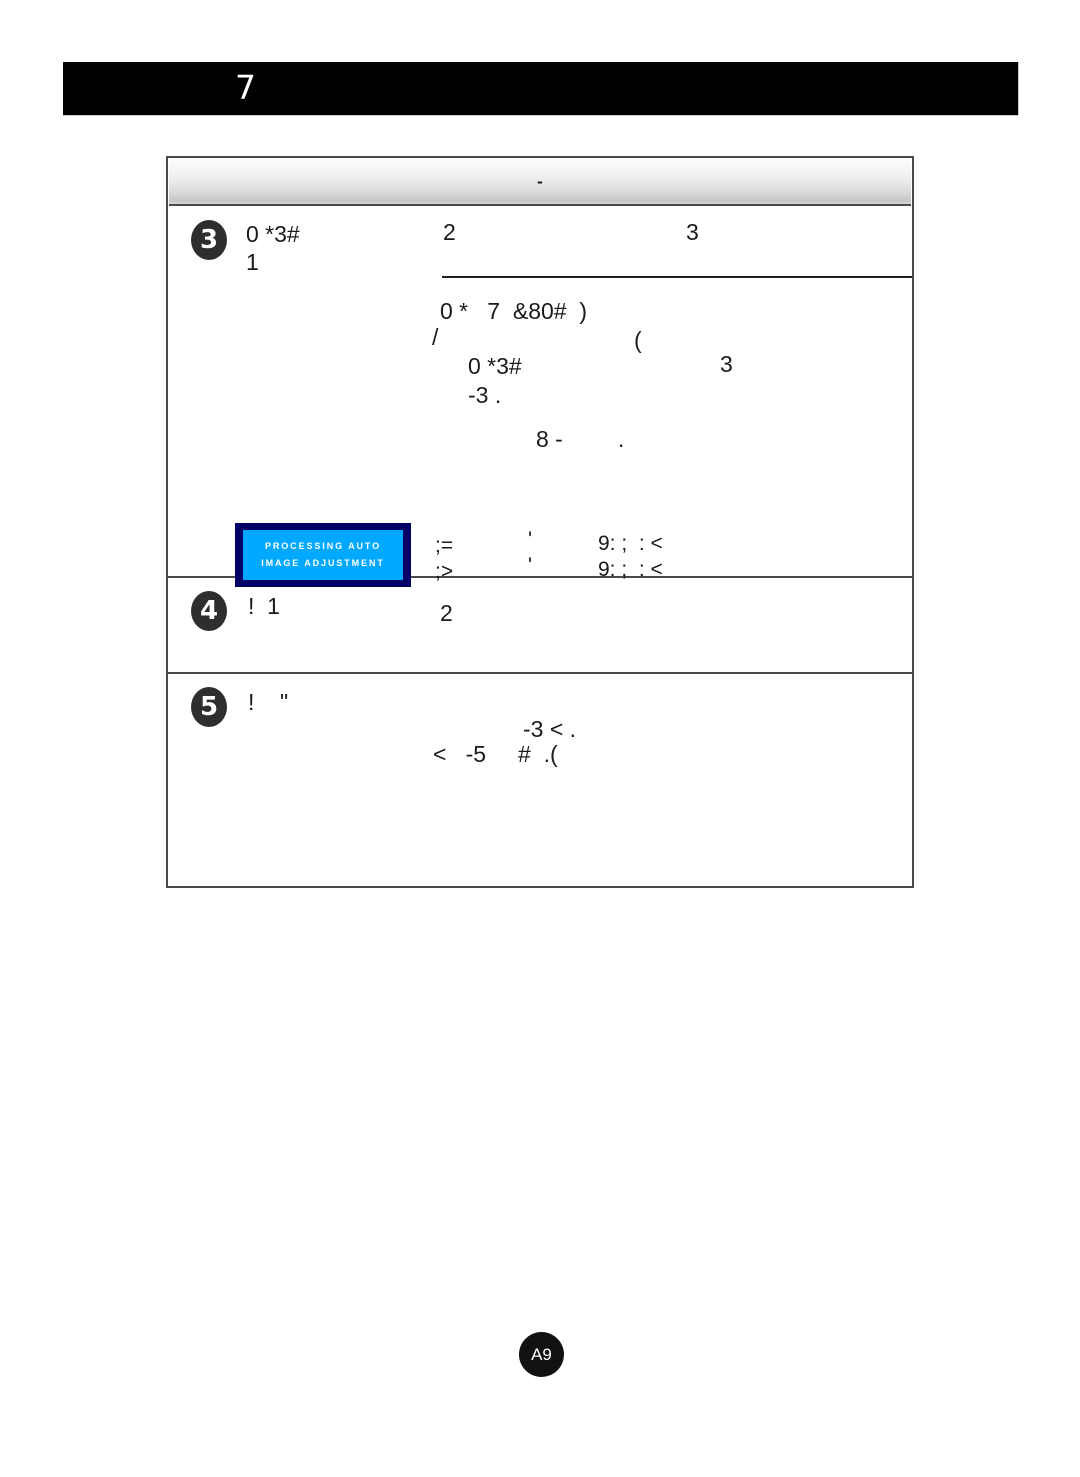  What do you see at coordinates (449, 232) in the screenshot?
I see `row3-line-3: 2` at bounding box center [449, 232].